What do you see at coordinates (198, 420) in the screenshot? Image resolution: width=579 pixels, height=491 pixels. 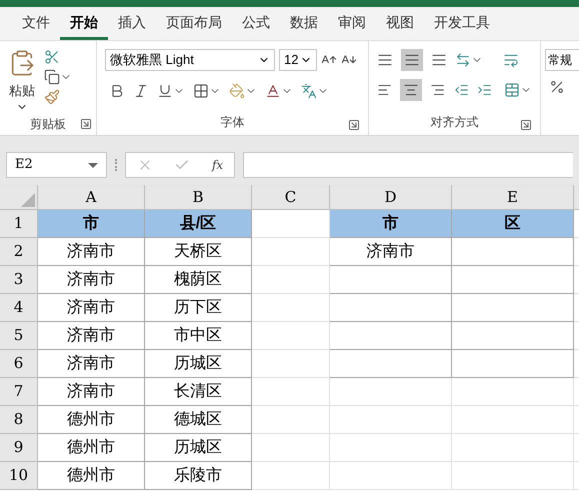 I see `table-cell: 德城区` at bounding box center [198, 420].